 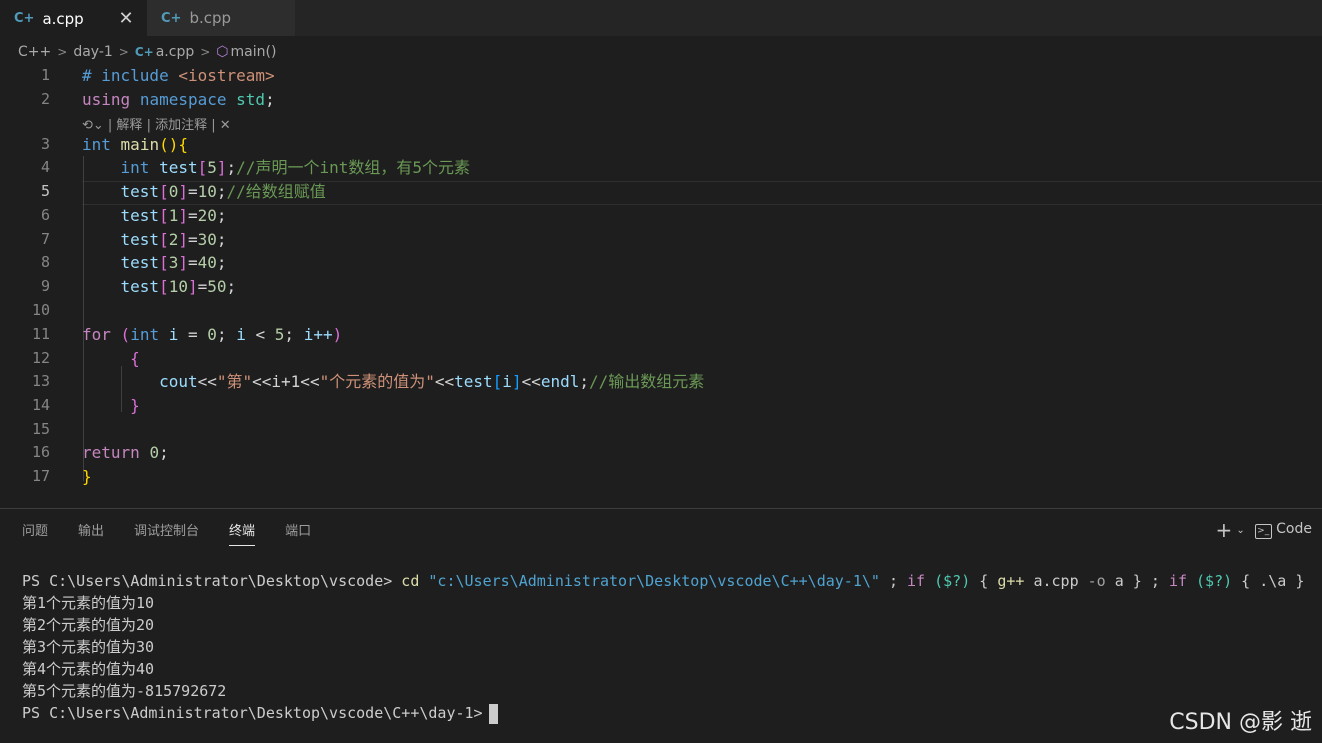 What do you see at coordinates (661, 262) in the screenshot?
I see `code-line: 8 test[3]=40;` at bounding box center [661, 262].